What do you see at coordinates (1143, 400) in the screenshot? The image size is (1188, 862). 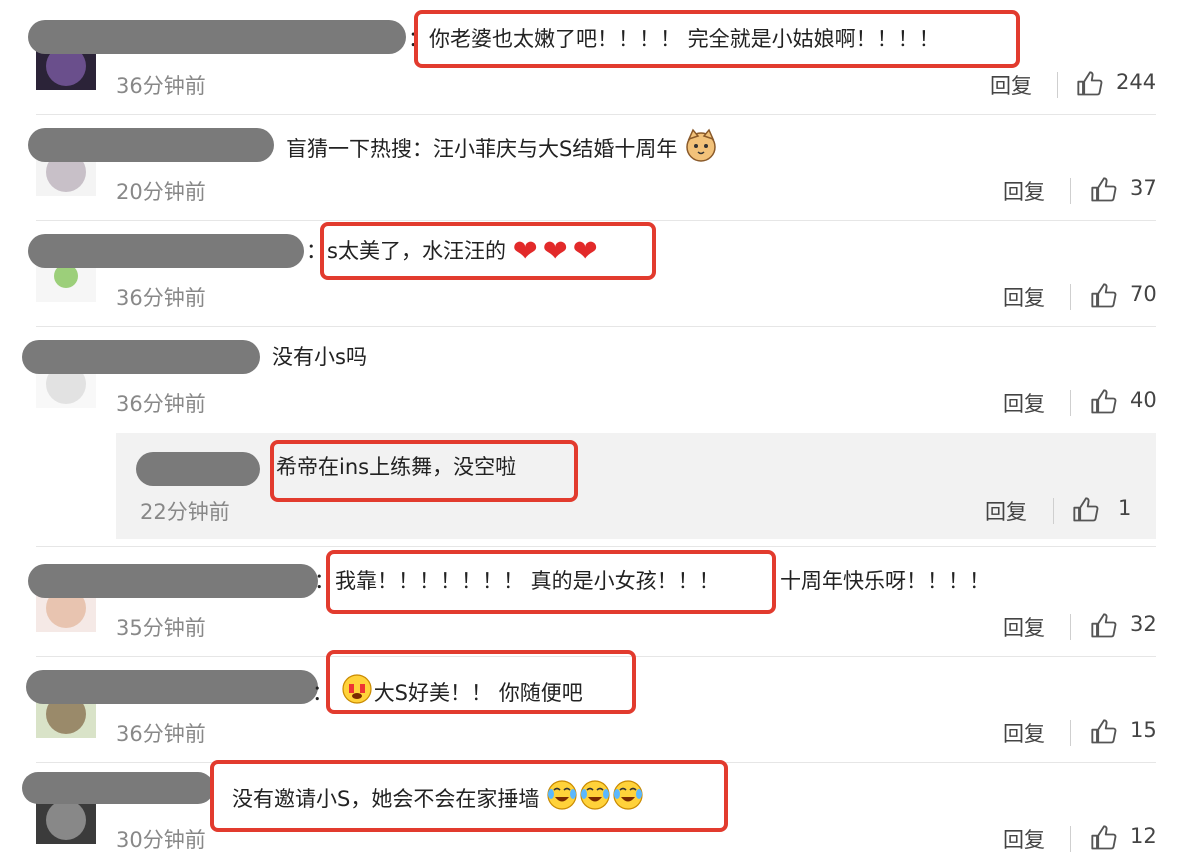 I see `like-count: 40` at bounding box center [1143, 400].